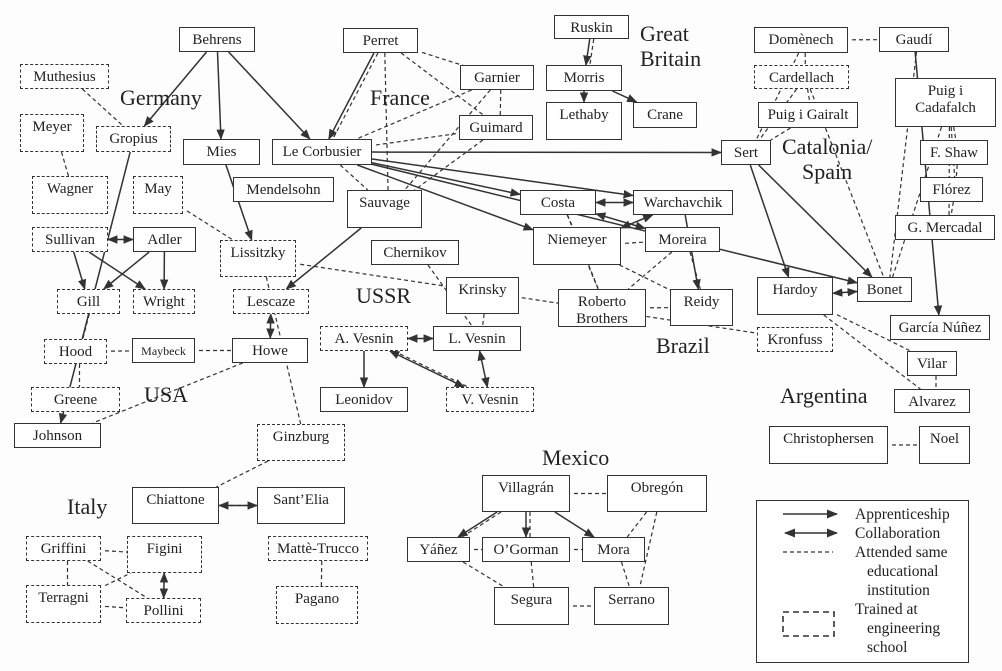 The image size is (1002, 671). I want to click on node-pollini: Pollini, so click(163, 610).